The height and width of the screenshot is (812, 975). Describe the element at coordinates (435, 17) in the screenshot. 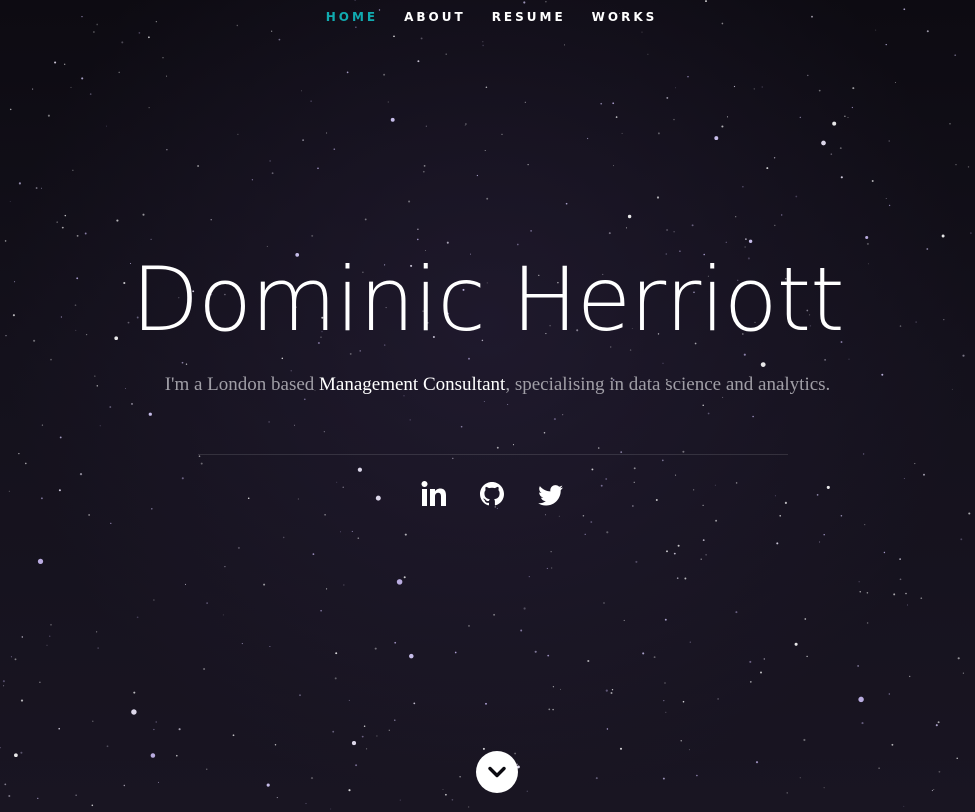

I see `nav-item-about: ABOUT` at that location.